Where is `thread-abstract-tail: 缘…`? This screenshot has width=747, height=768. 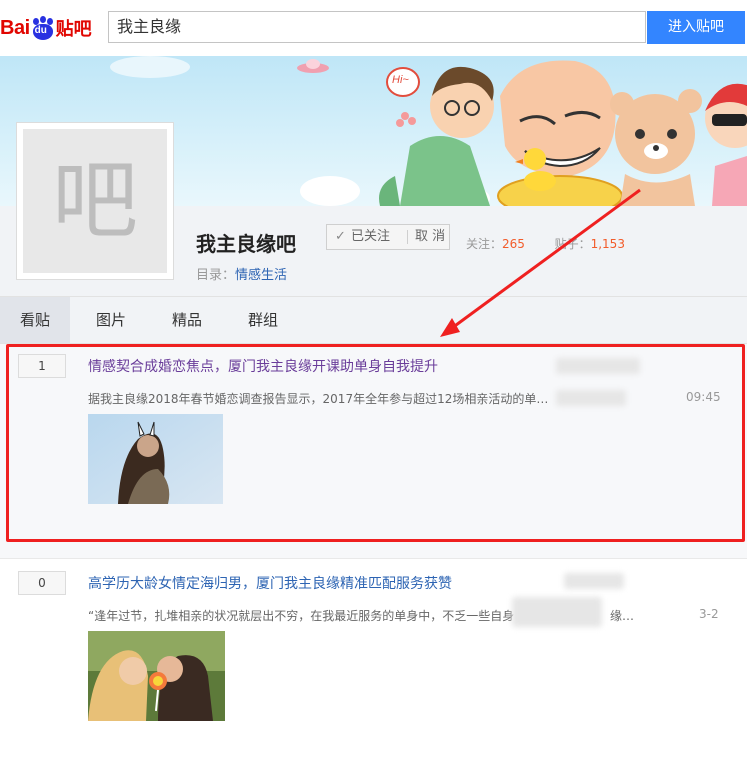
thread-abstract-tail: 缘… is located at coordinates (622, 616).